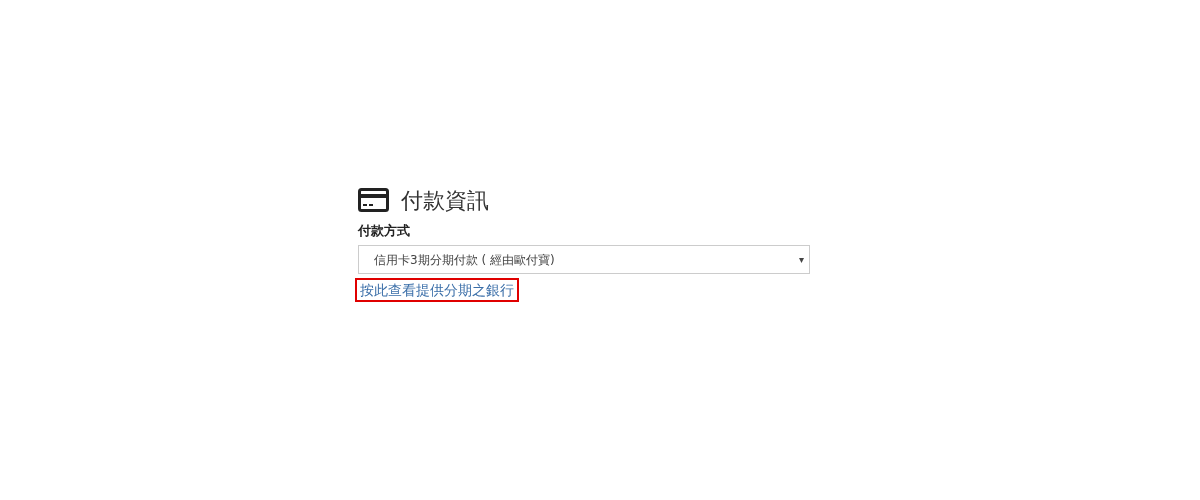 Image resolution: width=1200 pixels, height=500 pixels. Describe the element at coordinates (437, 290) in the screenshot. I see `bank-list-link: 按此查看提供分期之銀行` at that location.